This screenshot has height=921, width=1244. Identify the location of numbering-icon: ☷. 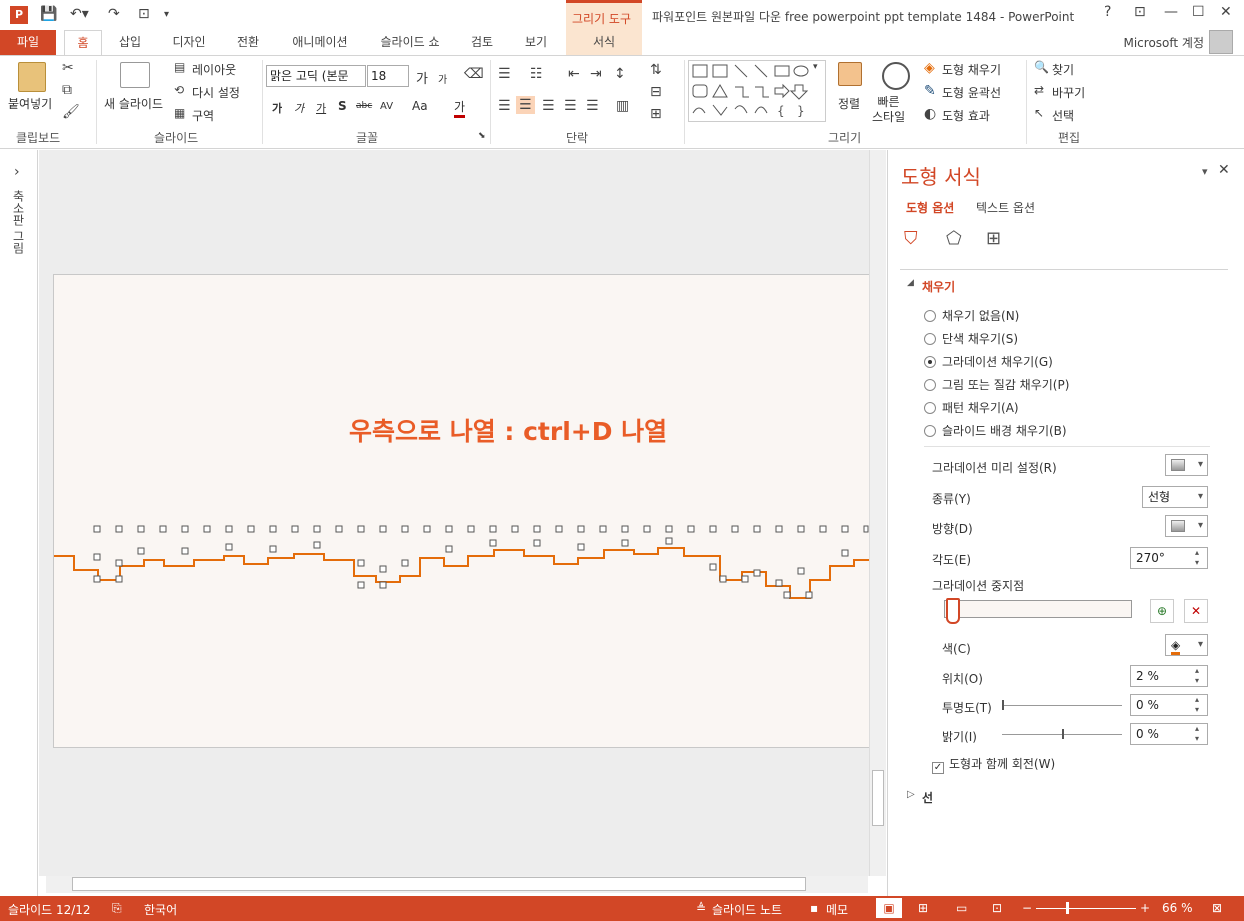
(536, 74).